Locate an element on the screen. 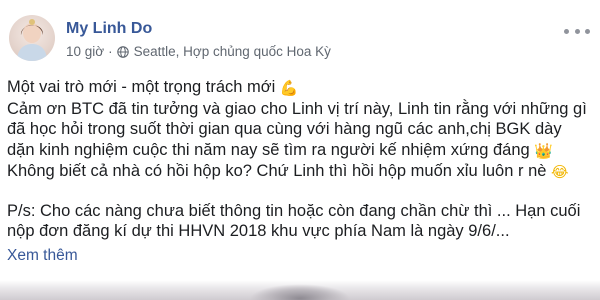  photo-crown-detail is located at coordinates (300, 292).